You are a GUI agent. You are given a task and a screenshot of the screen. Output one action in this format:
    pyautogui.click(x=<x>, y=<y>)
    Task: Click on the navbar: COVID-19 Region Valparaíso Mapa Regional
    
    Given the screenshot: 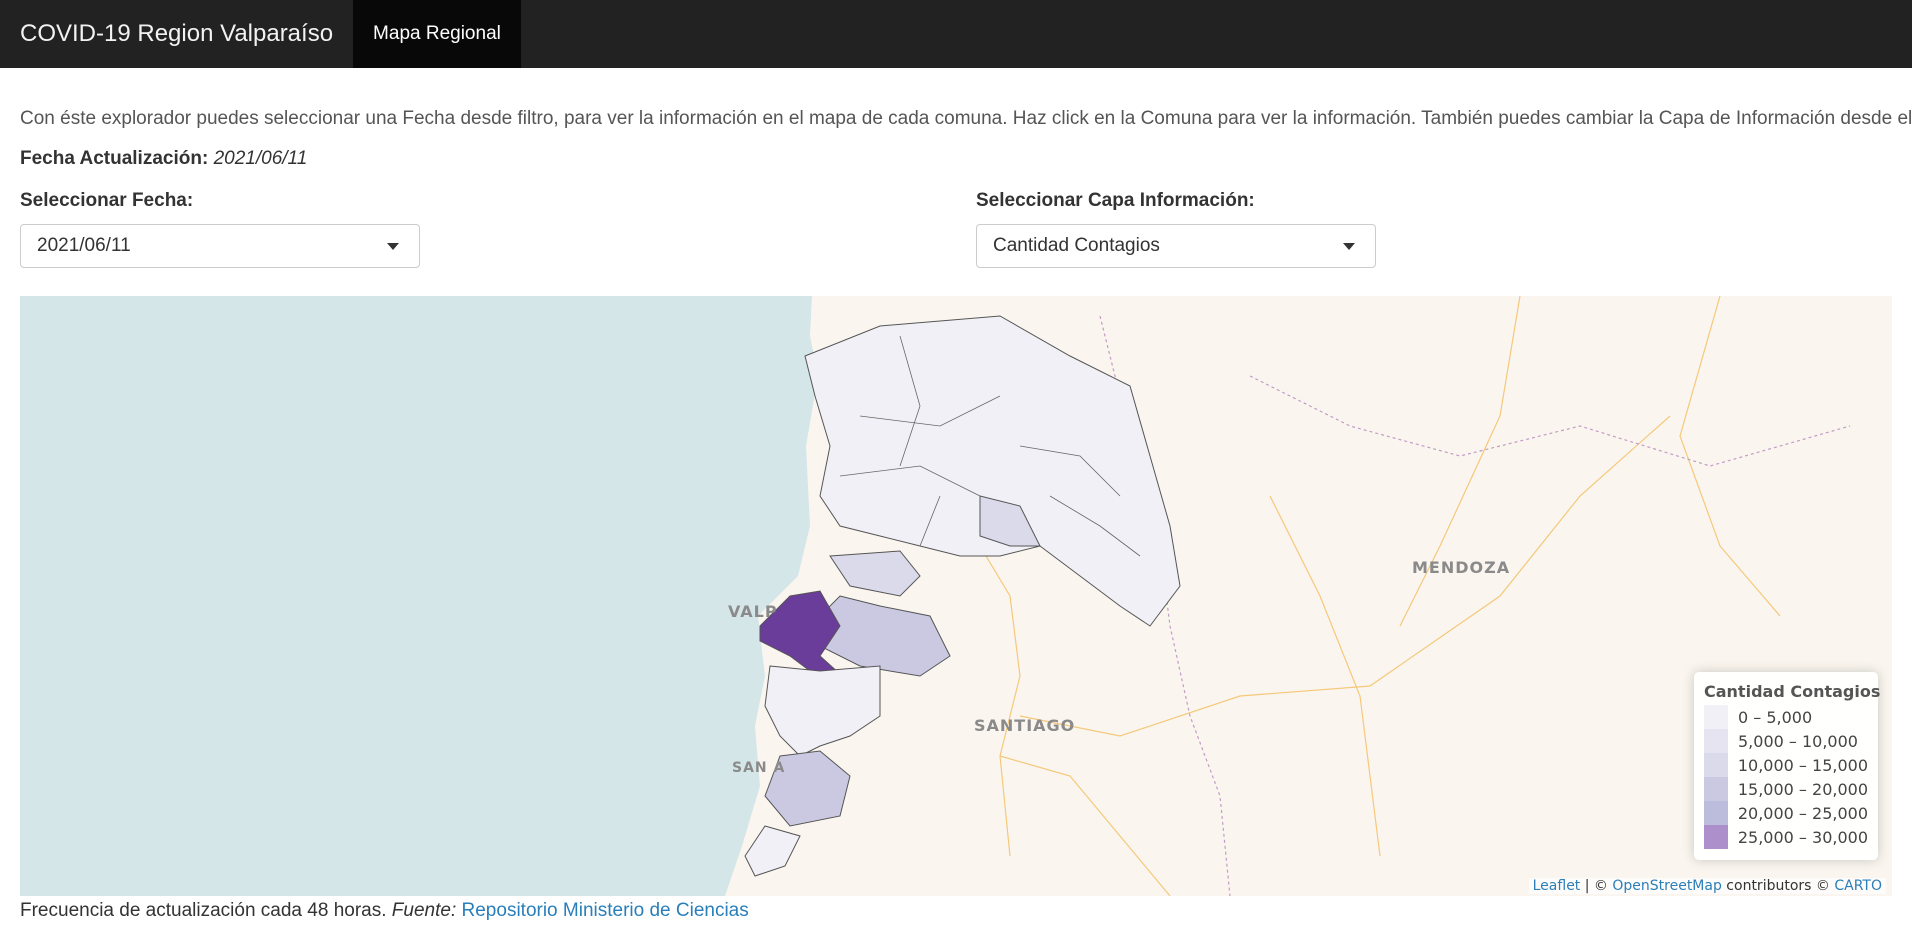 What is the action you would take?
    pyautogui.click(x=956, y=34)
    